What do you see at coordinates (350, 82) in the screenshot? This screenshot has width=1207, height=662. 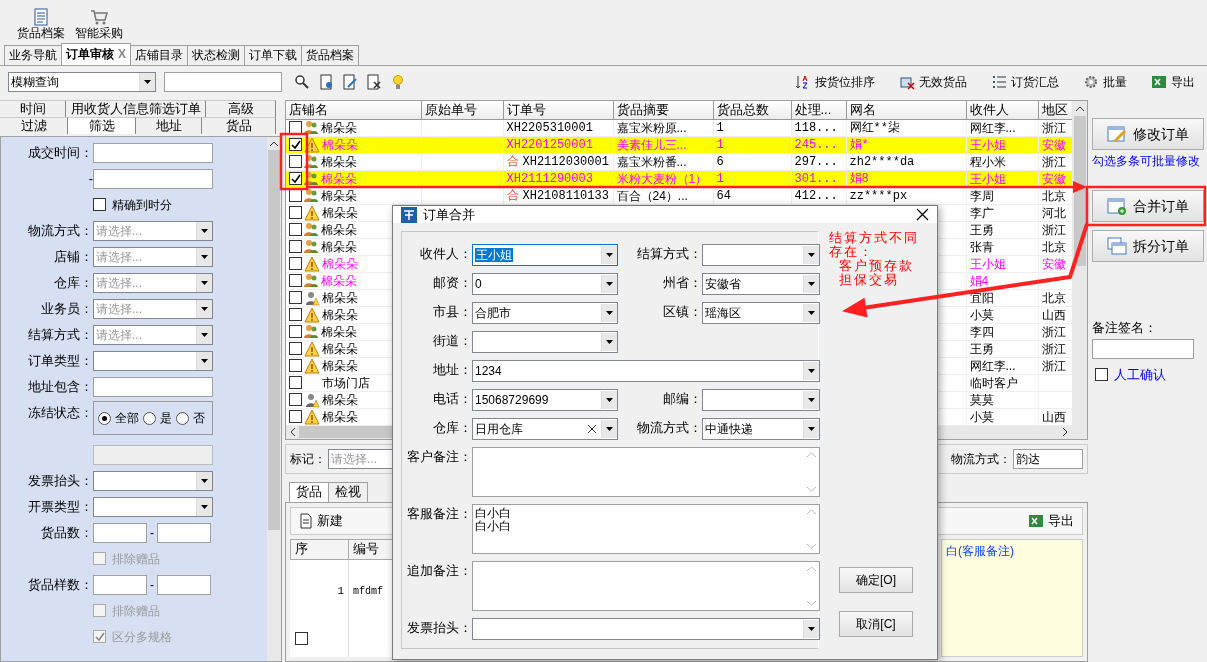 I see `edit-icon` at bounding box center [350, 82].